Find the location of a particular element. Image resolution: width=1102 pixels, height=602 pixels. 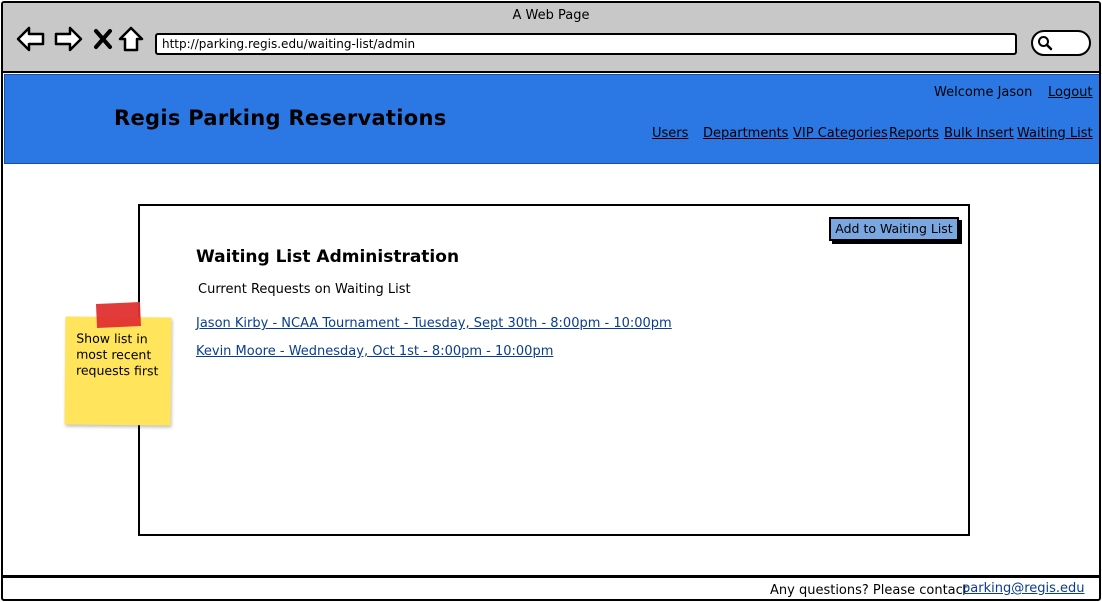

logout-link: Logout is located at coordinates (1070, 92).